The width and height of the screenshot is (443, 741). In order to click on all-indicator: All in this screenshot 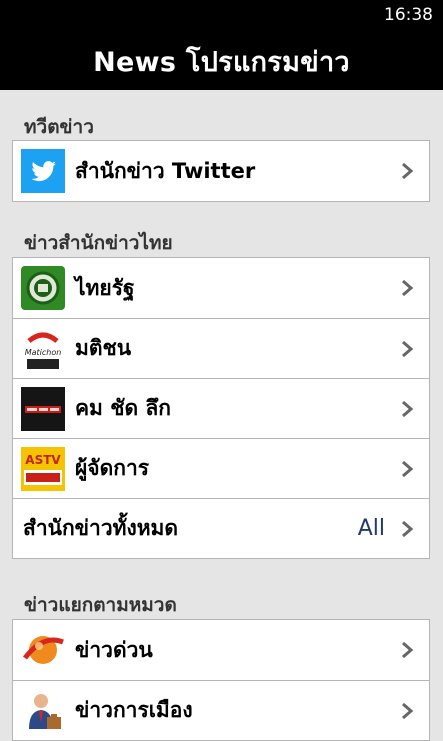, I will do `click(371, 528)`.